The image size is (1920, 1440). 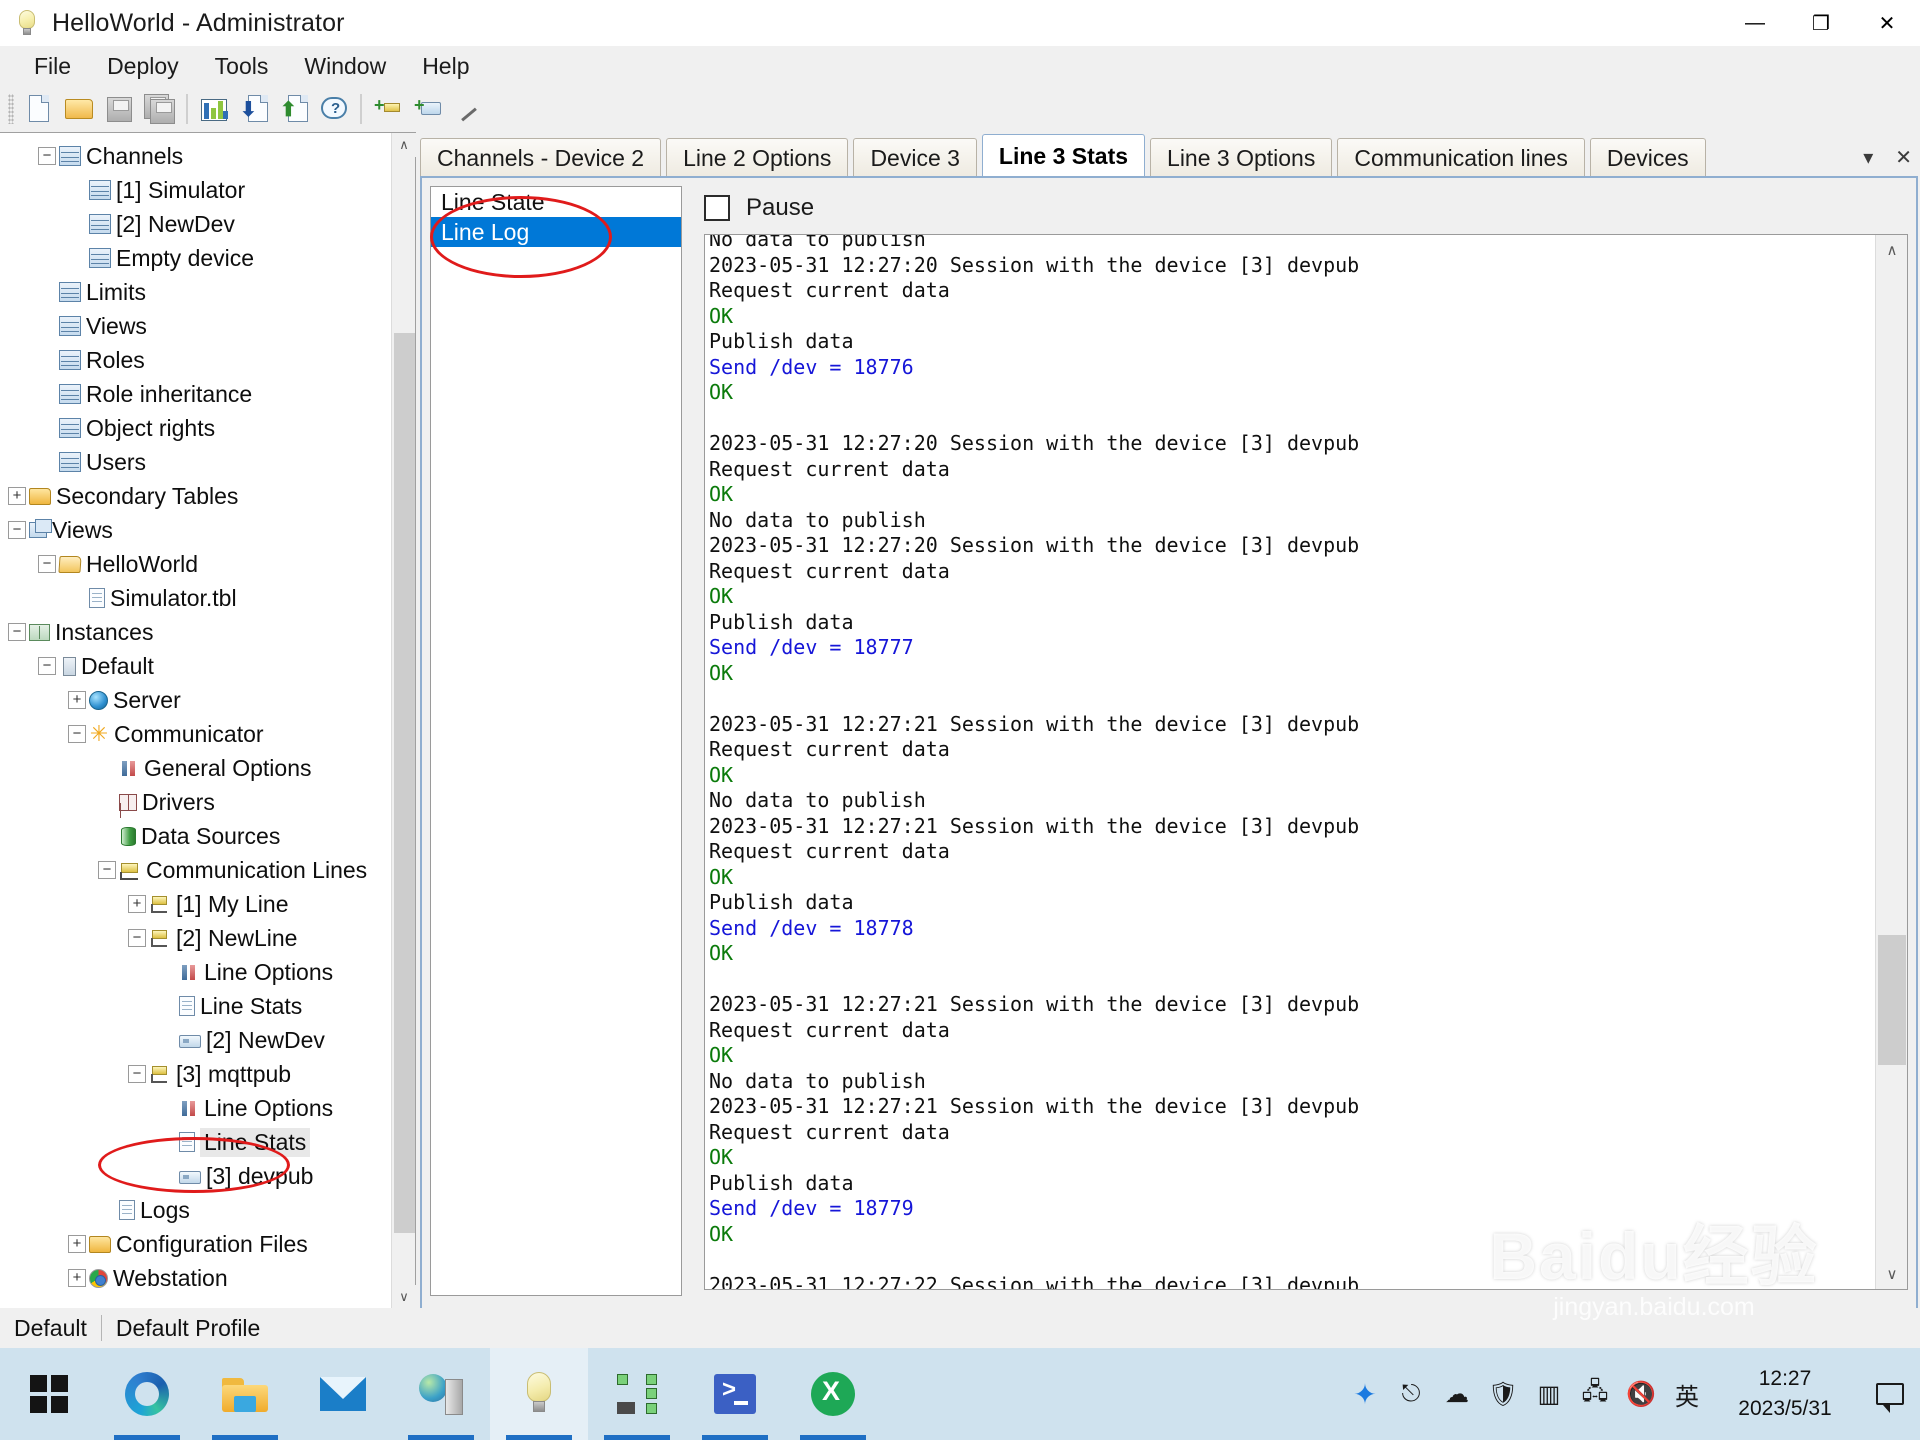 I want to click on pause-checkbox, so click(x=717, y=208).